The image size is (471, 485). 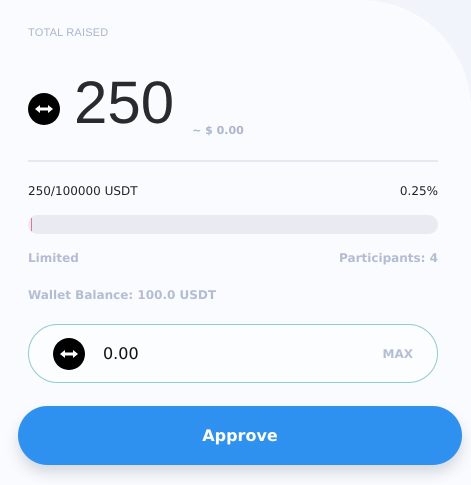 I want to click on usd-value: ~ $ 0.00, so click(x=218, y=130).